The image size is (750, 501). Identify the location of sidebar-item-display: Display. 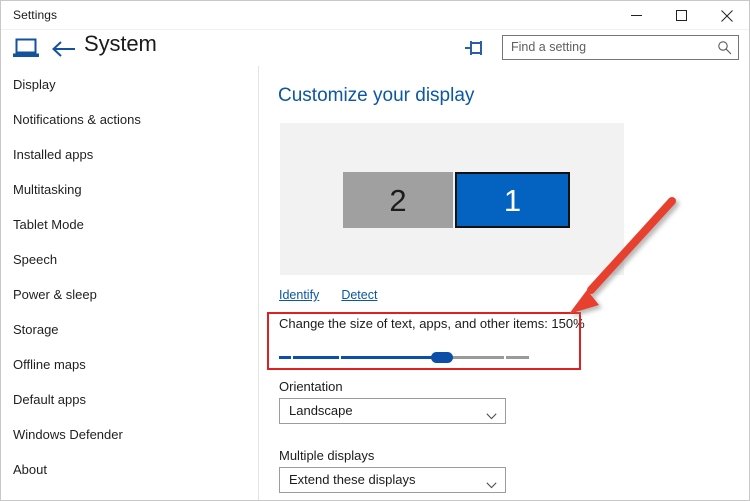
(129, 84).